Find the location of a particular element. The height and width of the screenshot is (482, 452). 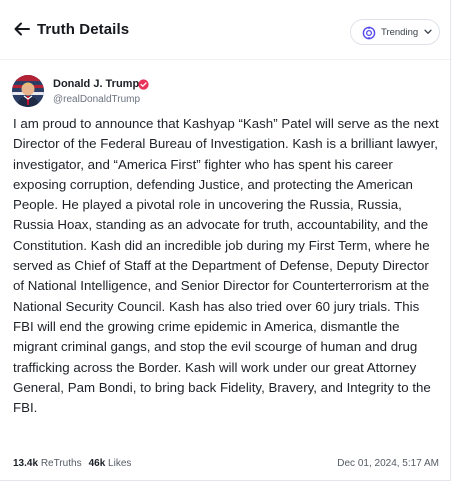

retruths-stat: 13.4k ReTruths is located at coordinates (47, 463).